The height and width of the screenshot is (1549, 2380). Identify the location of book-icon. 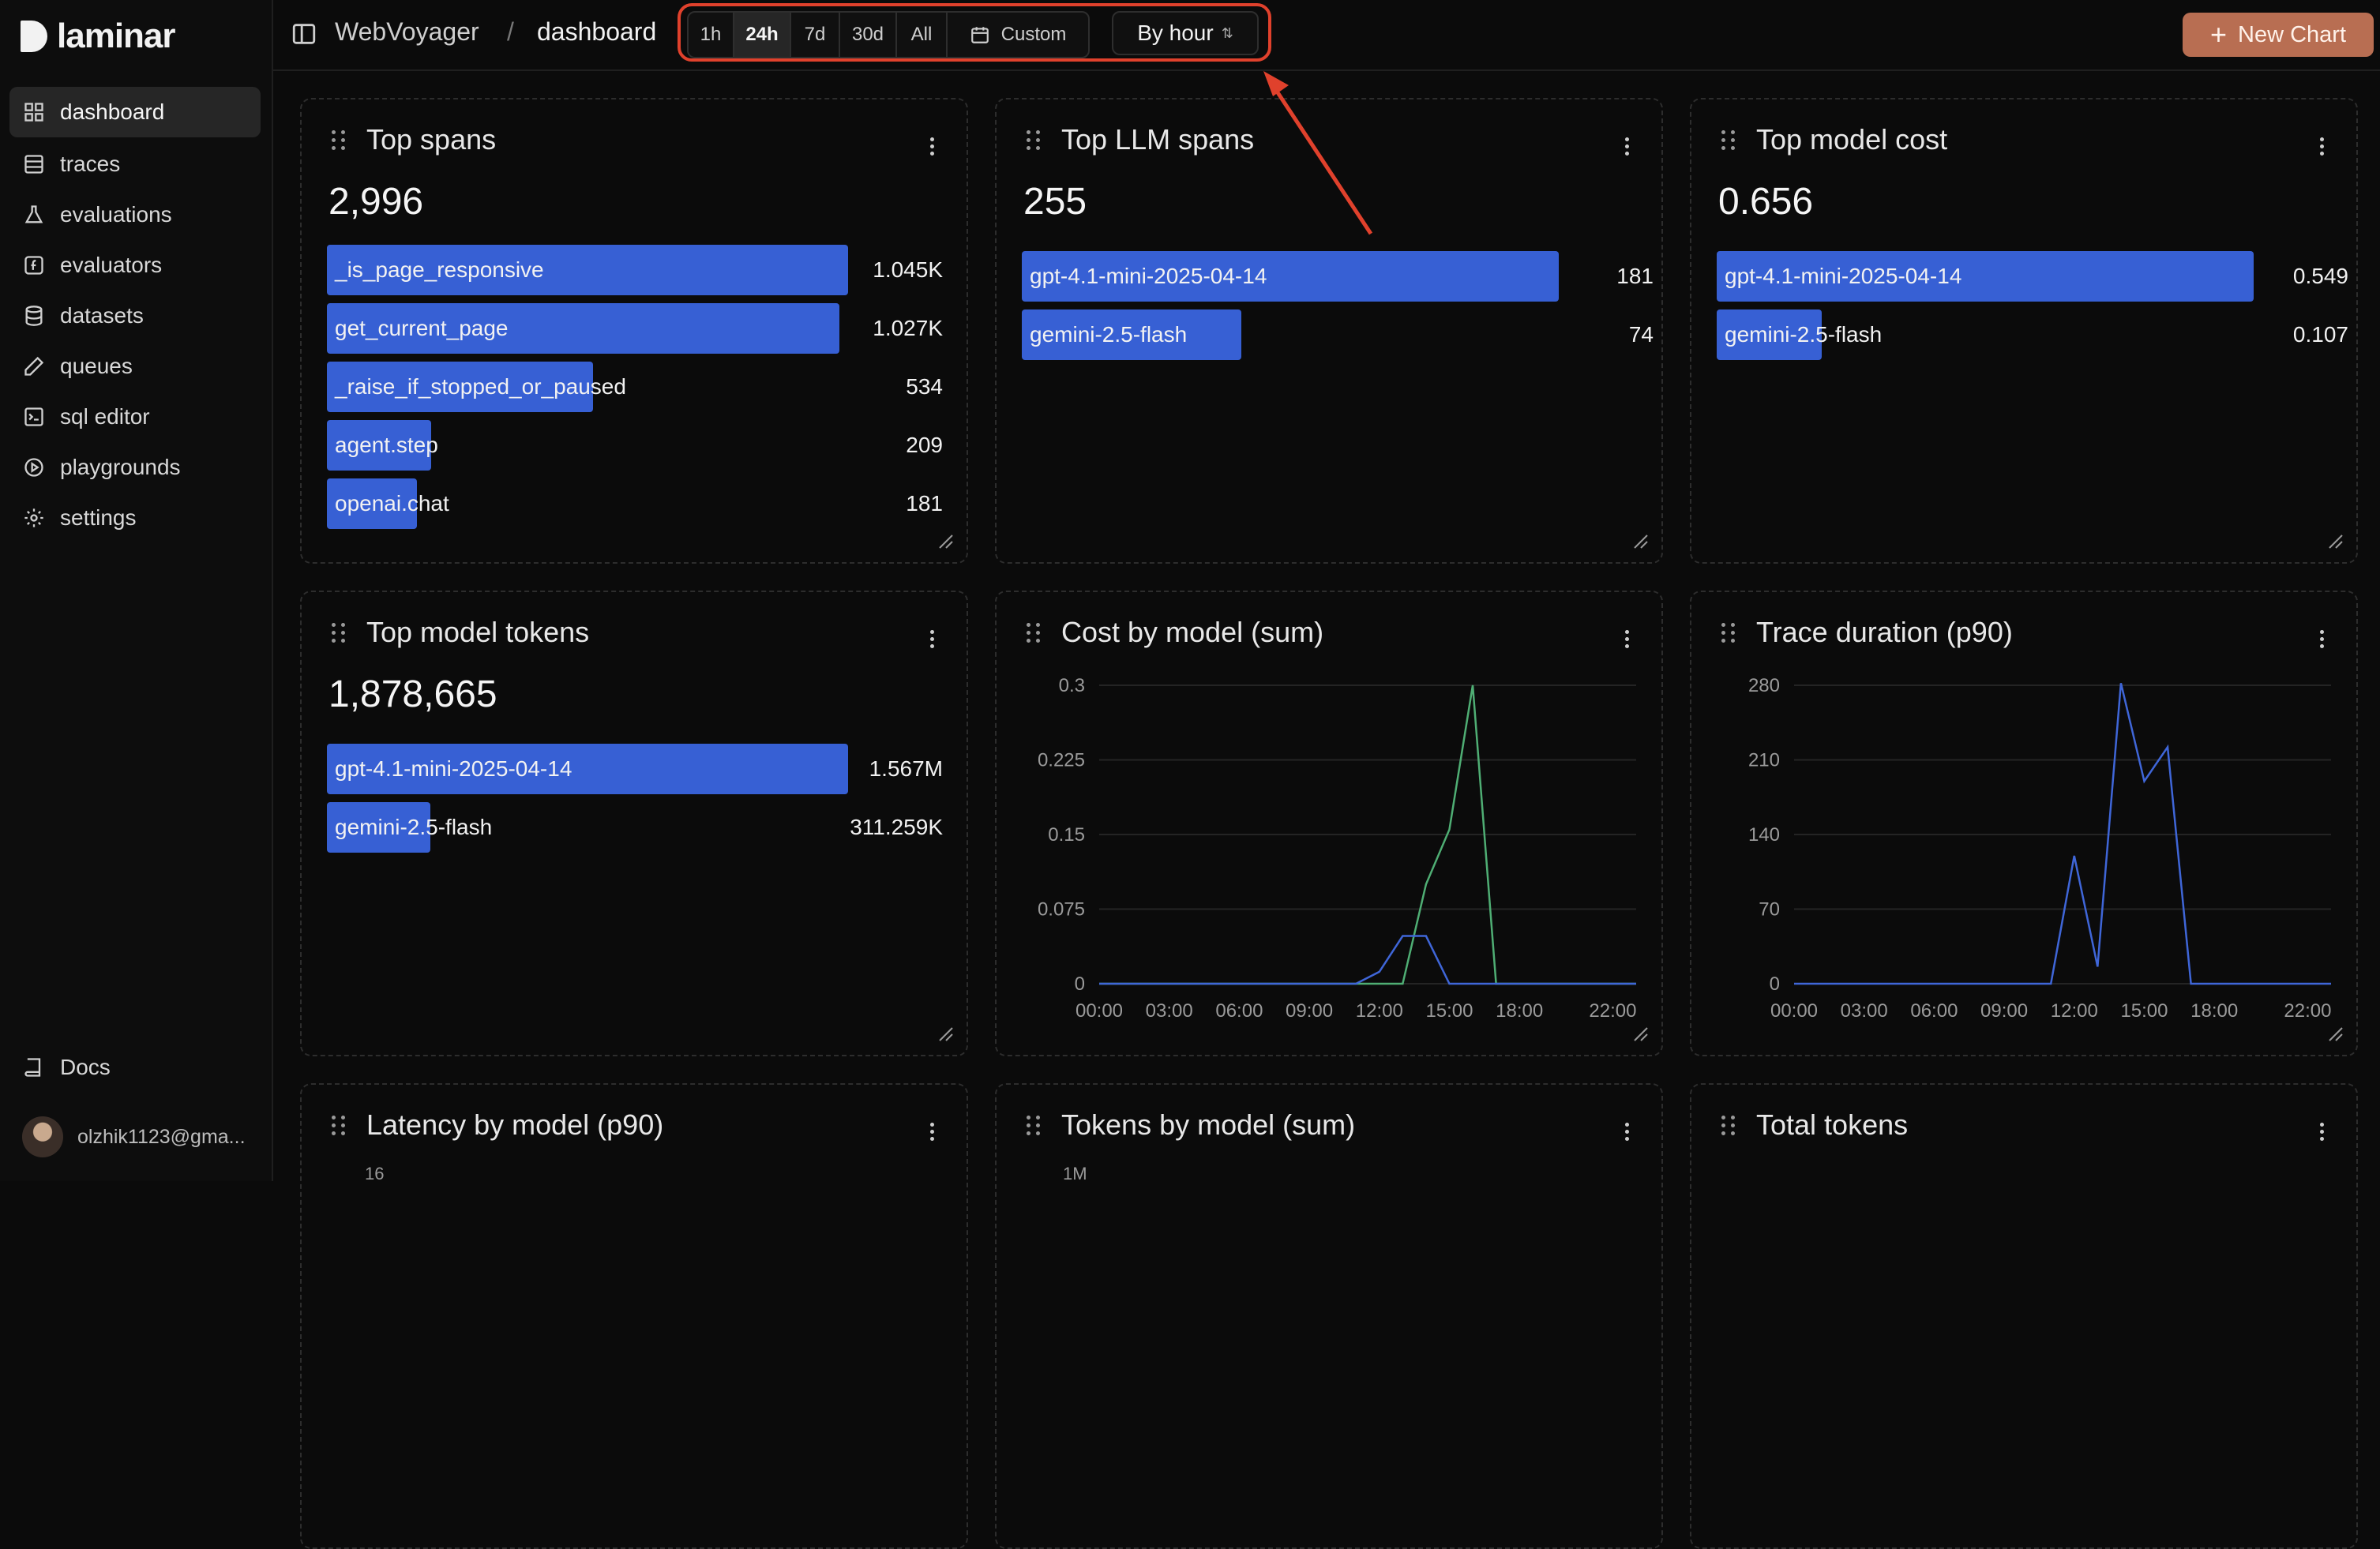
(34, 1067).